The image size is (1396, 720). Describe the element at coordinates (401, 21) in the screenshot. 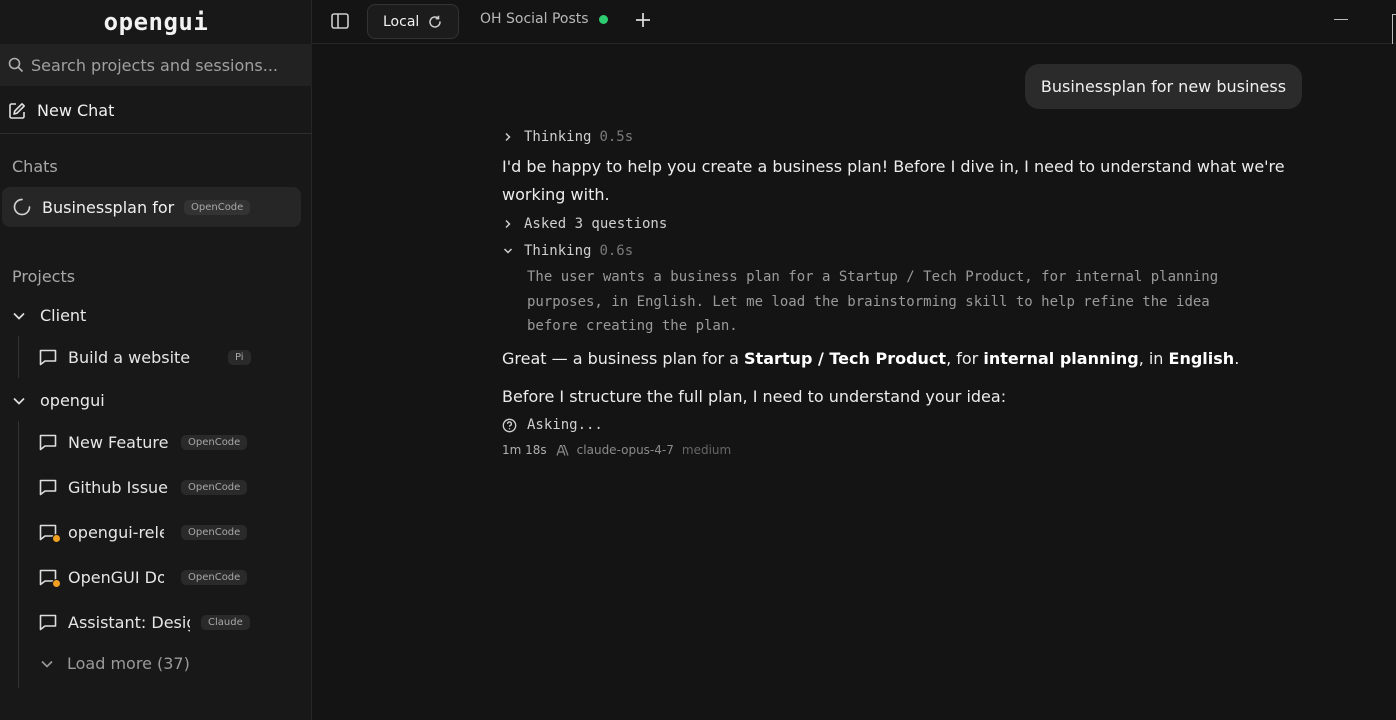

I see `tab-label: Local` at that location.